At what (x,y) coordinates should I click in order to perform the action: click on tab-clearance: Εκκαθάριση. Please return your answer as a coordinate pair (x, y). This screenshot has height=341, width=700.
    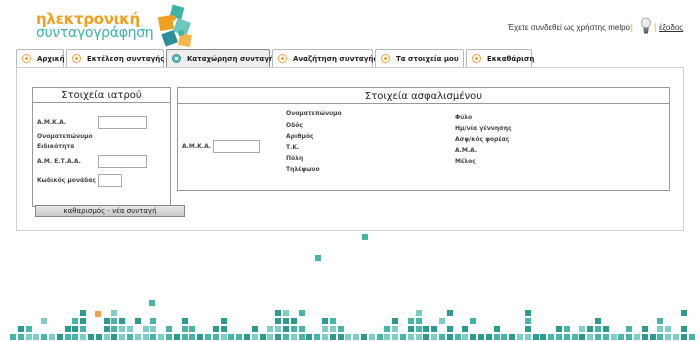
    Looking at the image, I should click on (500, 58).